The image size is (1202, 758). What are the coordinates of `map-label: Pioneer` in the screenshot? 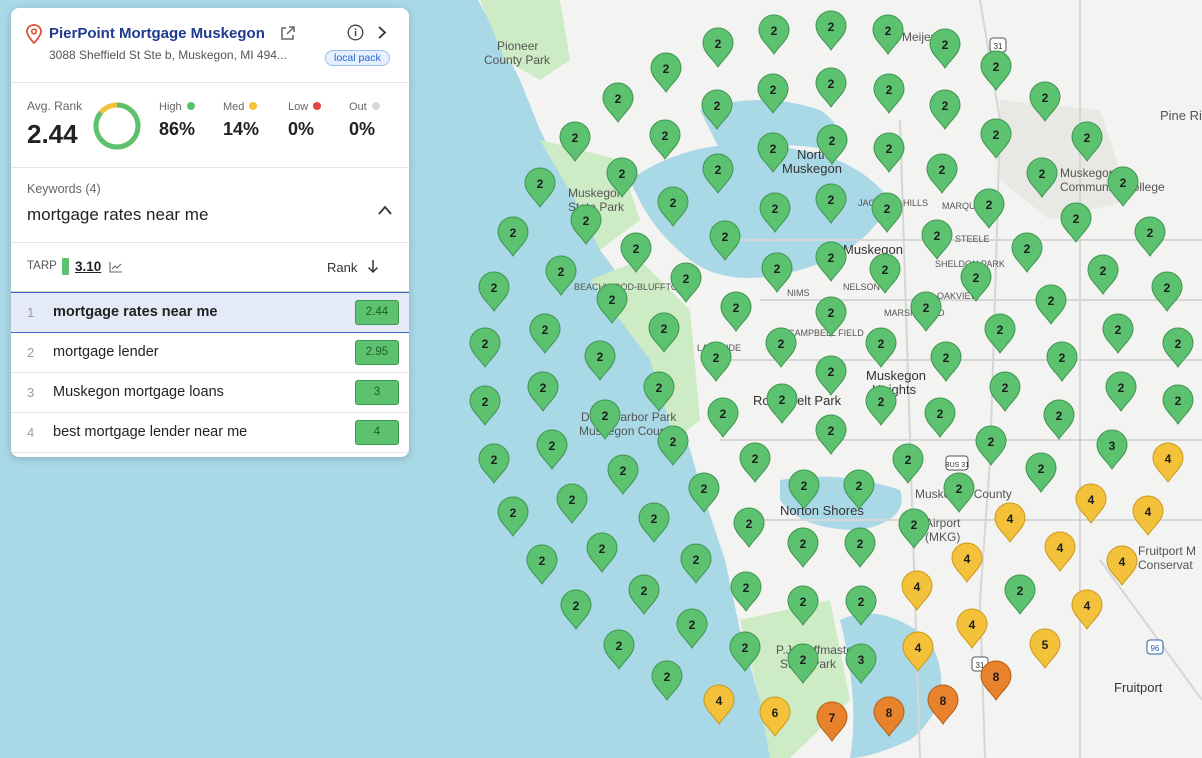 It's located at (517, 46).